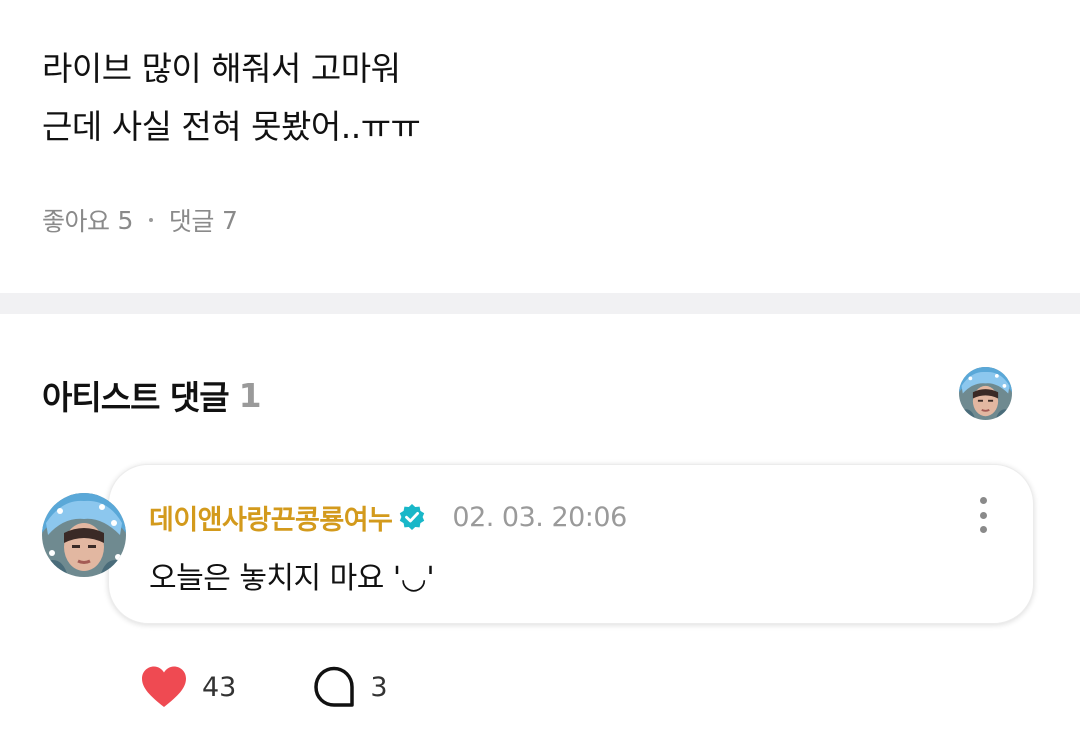 This screenshot has height=746, width=1080. What do you see at coordinates (126, 220) in the screenshot?
I see `likes-count: 5` at bounding box center [126, 220].